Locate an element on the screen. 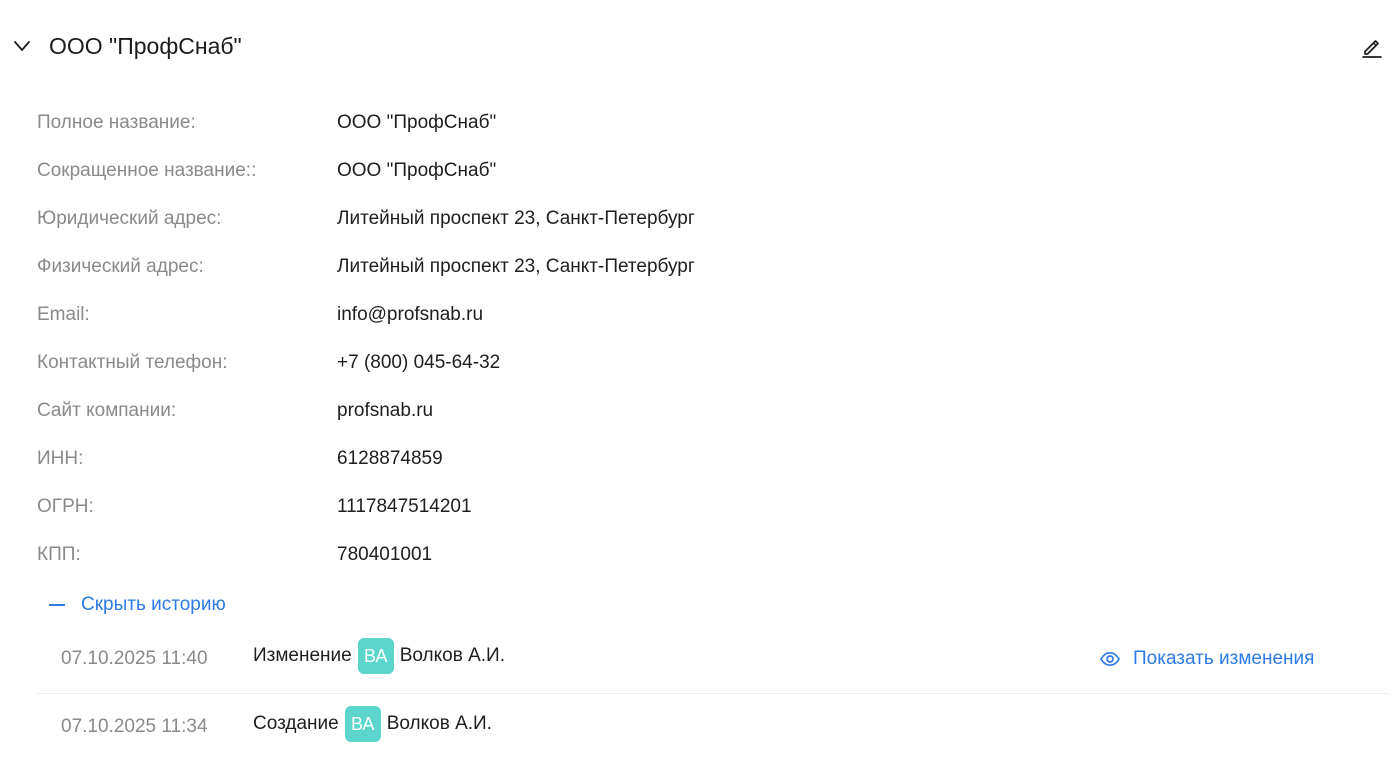 The width and height of the screenshot is (1400, 762). eye-icon is located at coordinates (1110, 659).